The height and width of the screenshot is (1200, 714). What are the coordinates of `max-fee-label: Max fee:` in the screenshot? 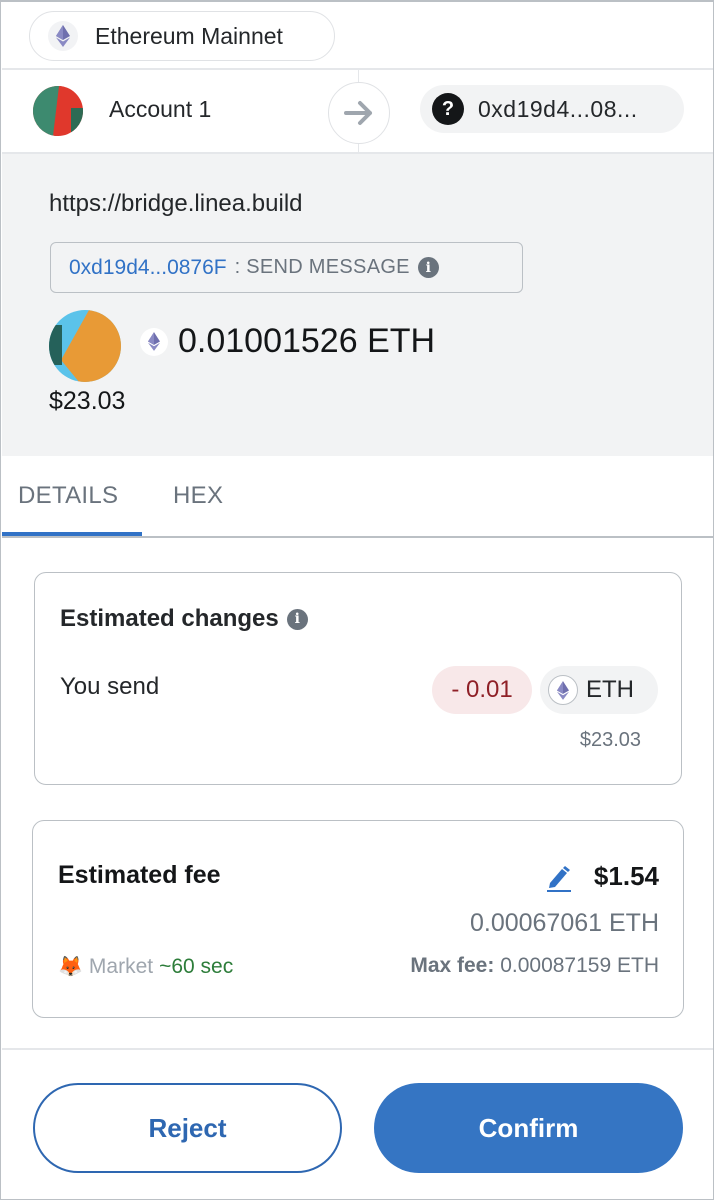 It's located at (452, 965).